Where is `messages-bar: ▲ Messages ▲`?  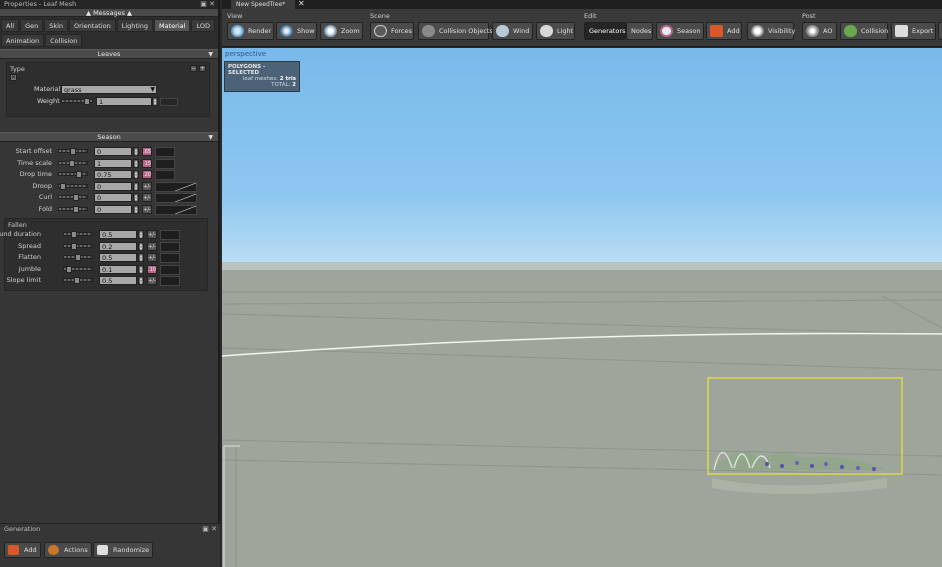
messages-bar: ▲ Messages ▲ is located at coordinates (109, 13).